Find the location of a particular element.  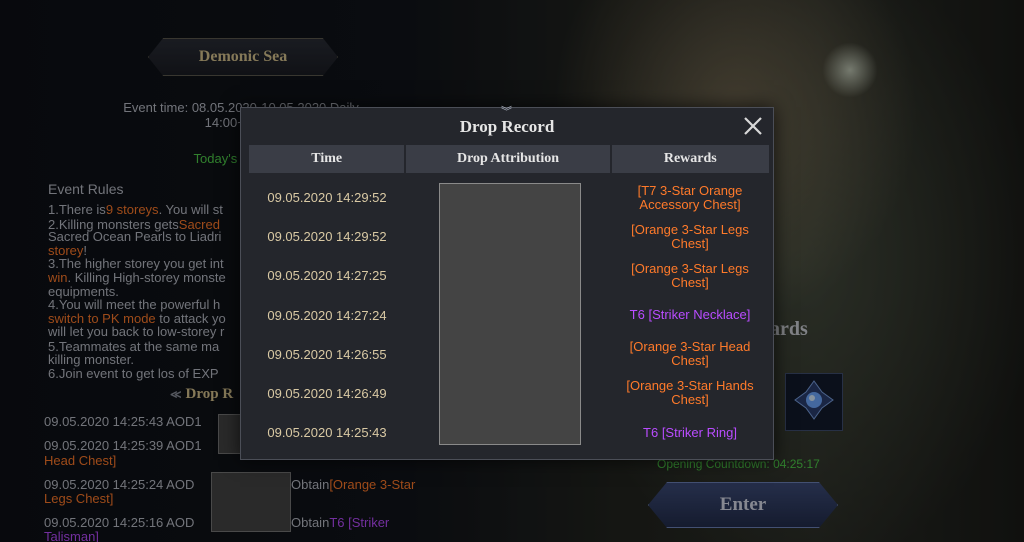

reward-cell: T6 [Striker Necklace] is located at coordinates (690, 315).